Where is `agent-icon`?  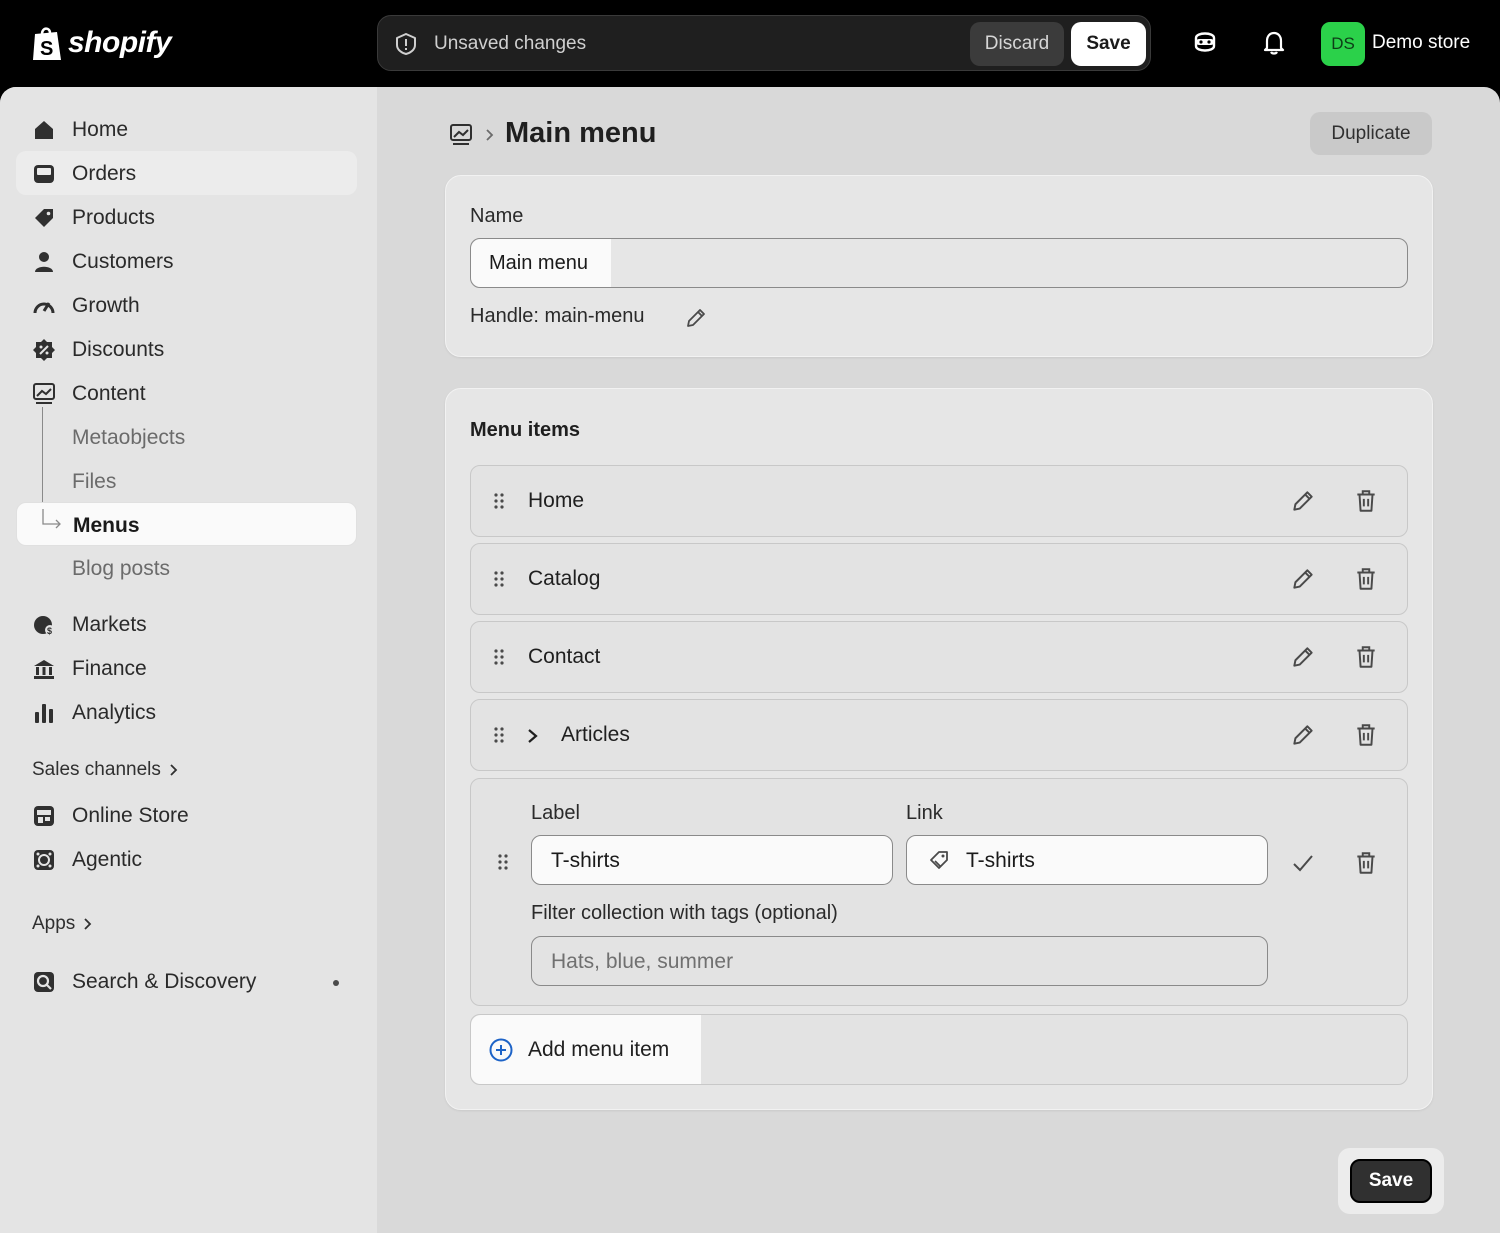 agent-icon is located at coordinates (44, 860).